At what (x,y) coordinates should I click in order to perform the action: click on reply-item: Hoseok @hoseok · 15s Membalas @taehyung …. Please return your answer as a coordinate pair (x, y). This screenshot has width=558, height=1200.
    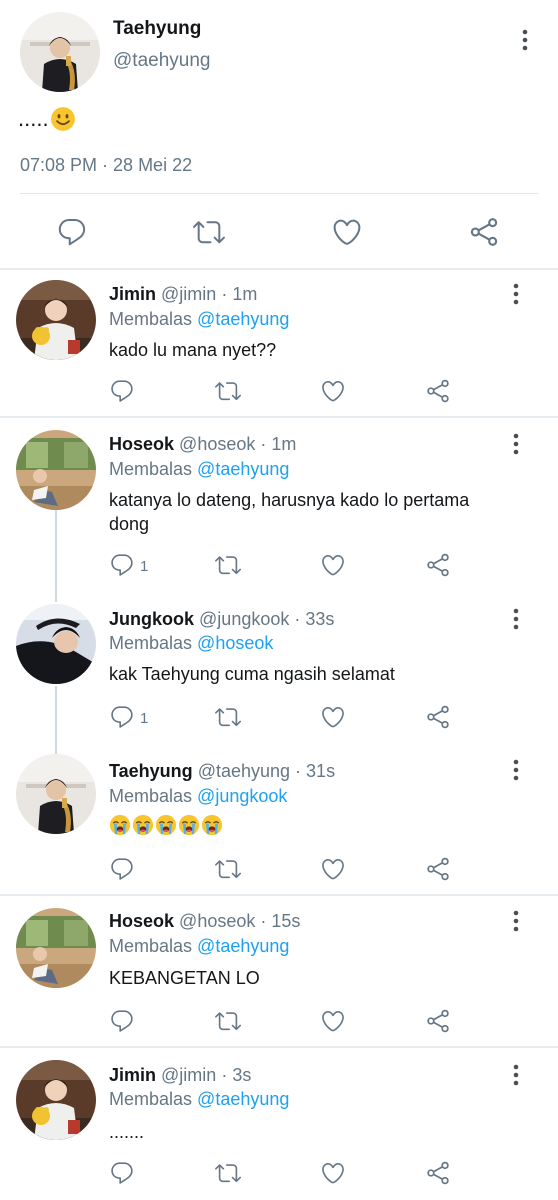
    Looking at the image, I should click on (279, 971).